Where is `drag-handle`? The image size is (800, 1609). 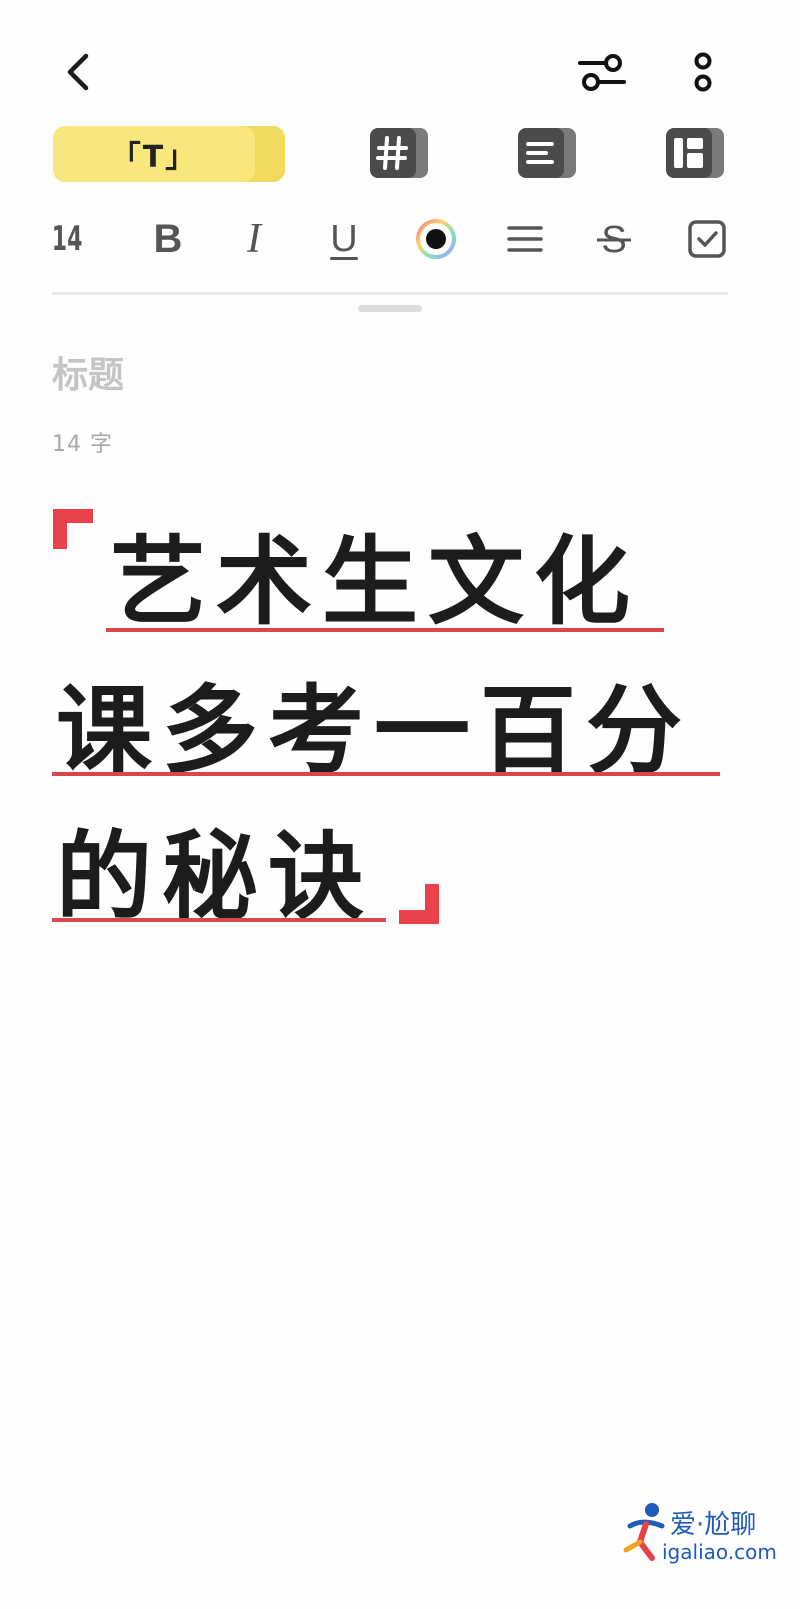
drag-handle is located at coordinates (390, 308).